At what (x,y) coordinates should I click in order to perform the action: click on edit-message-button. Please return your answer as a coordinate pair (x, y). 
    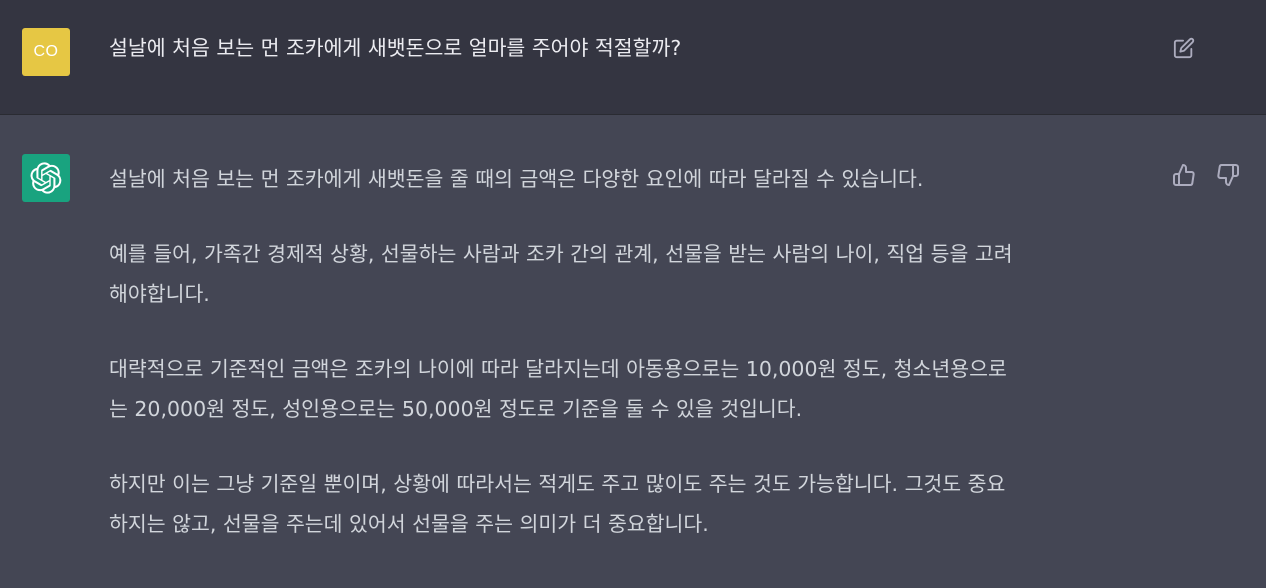
    Looking at the image, I should click on (1184, 48).